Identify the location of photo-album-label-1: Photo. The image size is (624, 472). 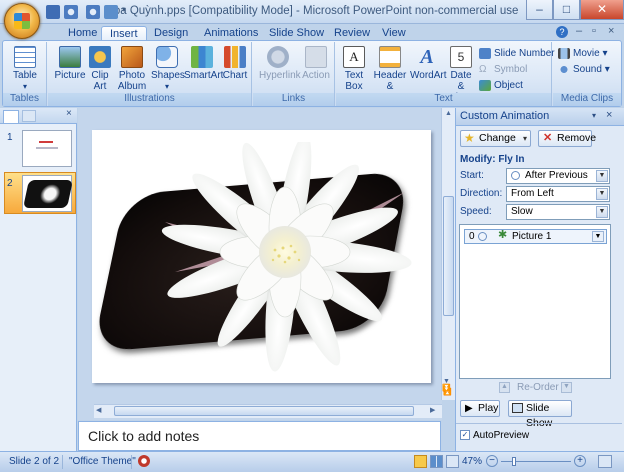
(132, 75).